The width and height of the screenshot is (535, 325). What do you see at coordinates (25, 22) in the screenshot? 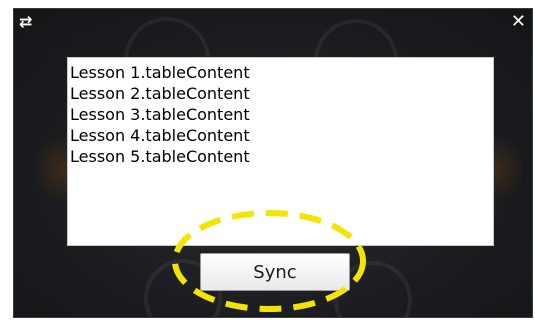
I see `swap-arrows-icon: ⇄` at bounding box center [25, 22].